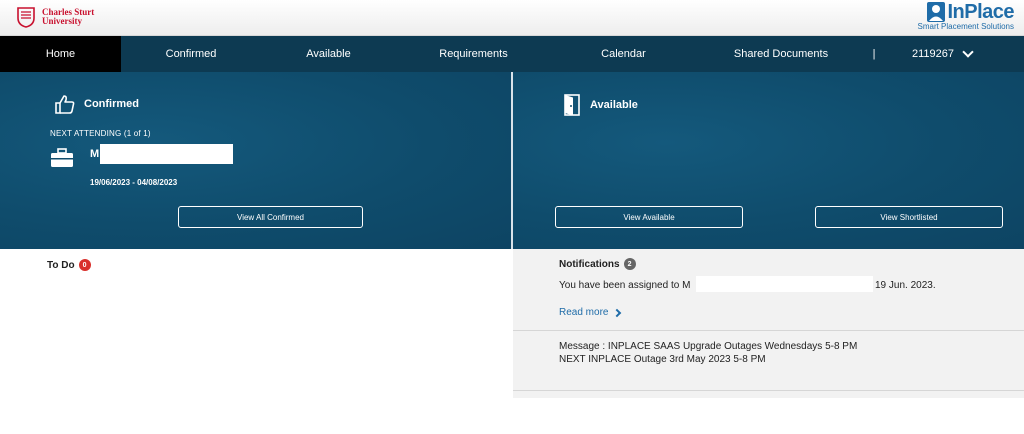 This screenshot has width=1024, height=434. I want to click on csu-logo: Charles Sturt University, so click(55, 17).